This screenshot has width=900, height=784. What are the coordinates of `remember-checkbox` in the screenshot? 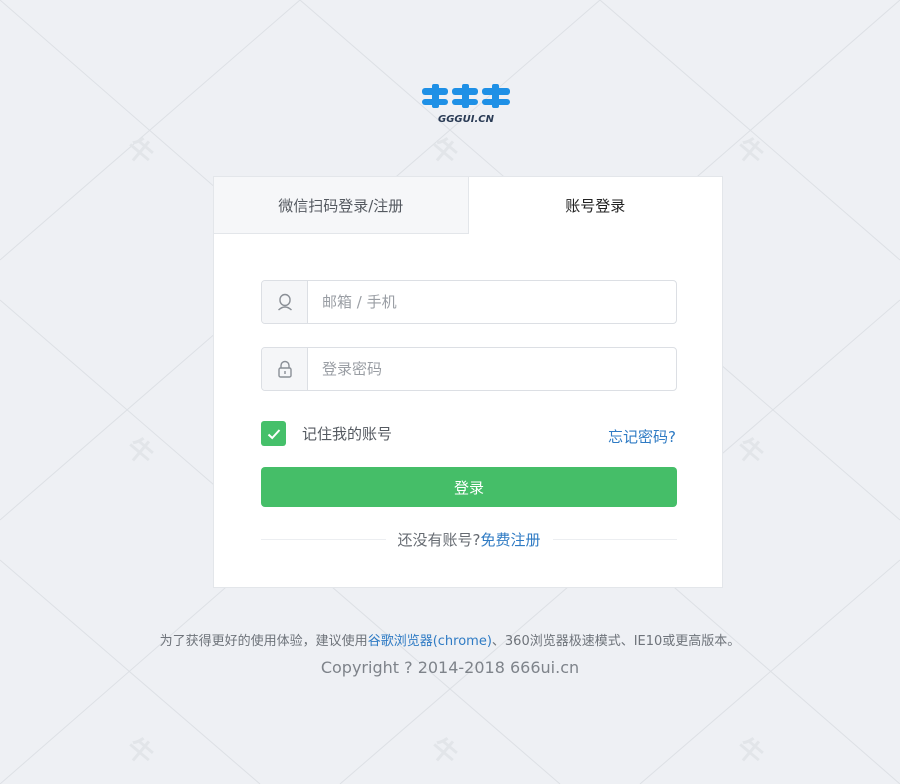 It's located at (273, 433).